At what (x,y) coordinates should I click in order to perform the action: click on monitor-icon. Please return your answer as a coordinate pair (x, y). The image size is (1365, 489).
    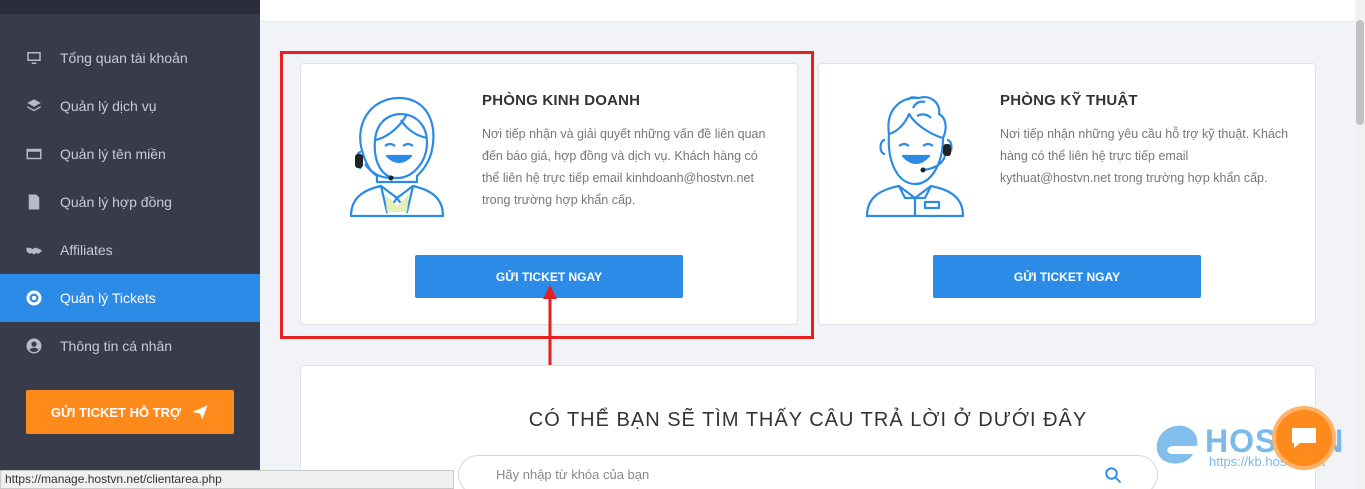
    Looking at the image, I should click on (34, 58).